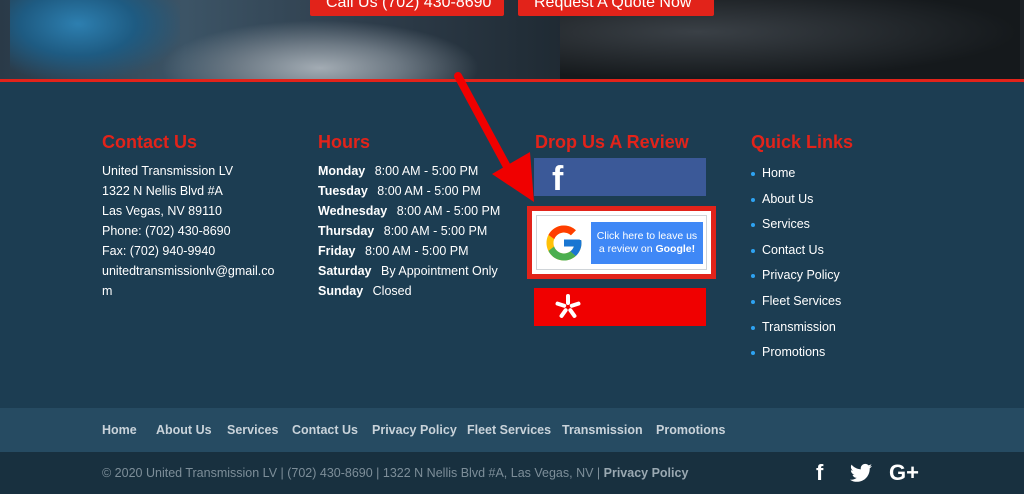 The image size is (1024, 494). Describe the element at coordinates (904, 473) in the screenshot. I see `google-plus-icon: G+` at that location.